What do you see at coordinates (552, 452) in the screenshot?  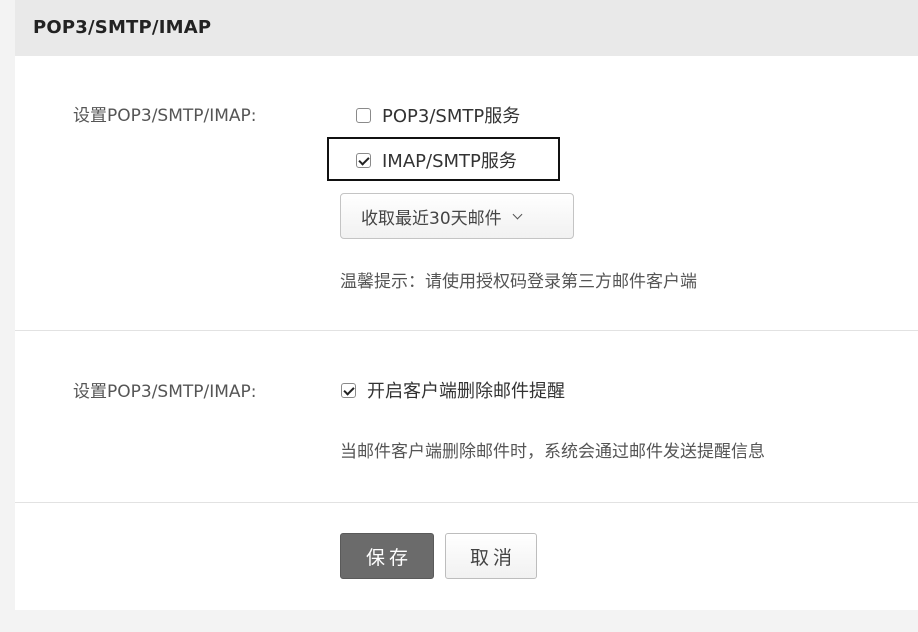 I see `section2-hint: 当邮件客户端删除邮件时，系统会通过邮件发送提醒信息` at bounding box center [552, 452].